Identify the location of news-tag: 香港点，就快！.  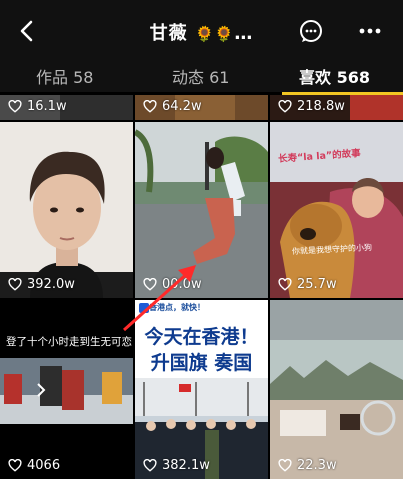
(177, 307).